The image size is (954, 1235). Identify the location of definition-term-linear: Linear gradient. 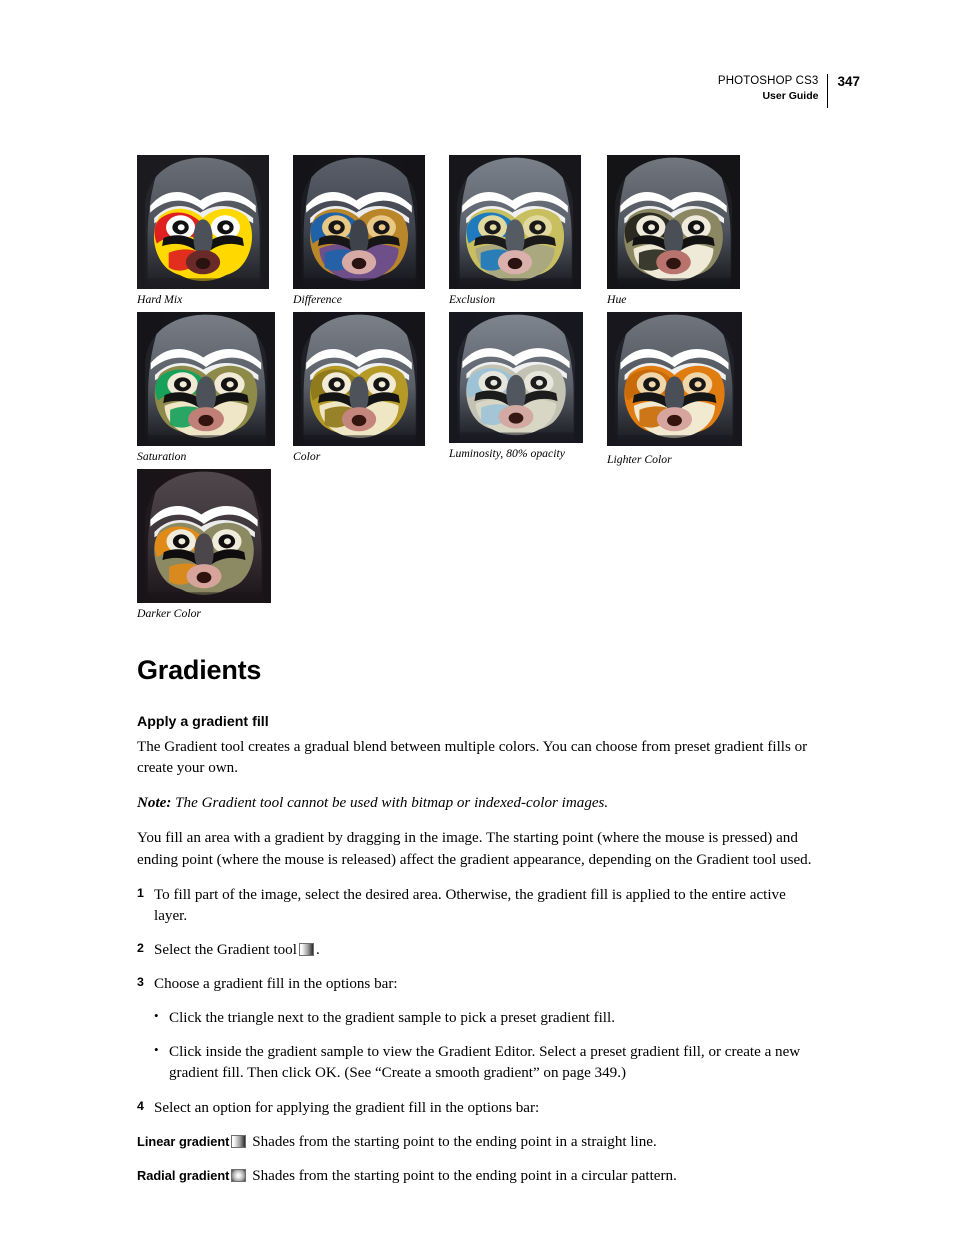
(183, 1141).